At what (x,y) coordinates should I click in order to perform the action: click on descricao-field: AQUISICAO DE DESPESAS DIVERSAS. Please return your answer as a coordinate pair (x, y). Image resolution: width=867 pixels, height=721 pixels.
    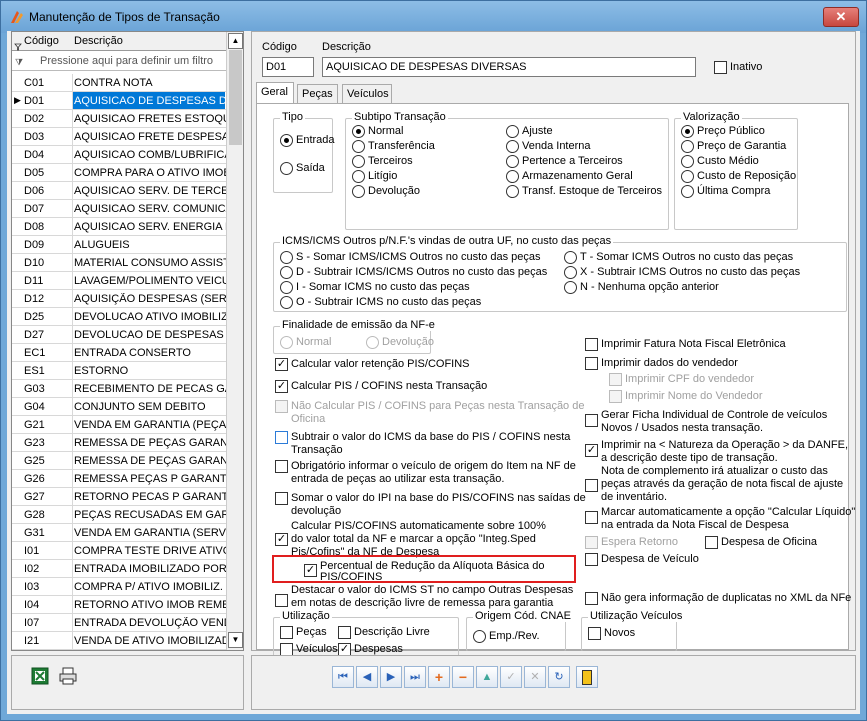
    Looking at the image, I should click on (509, 67).